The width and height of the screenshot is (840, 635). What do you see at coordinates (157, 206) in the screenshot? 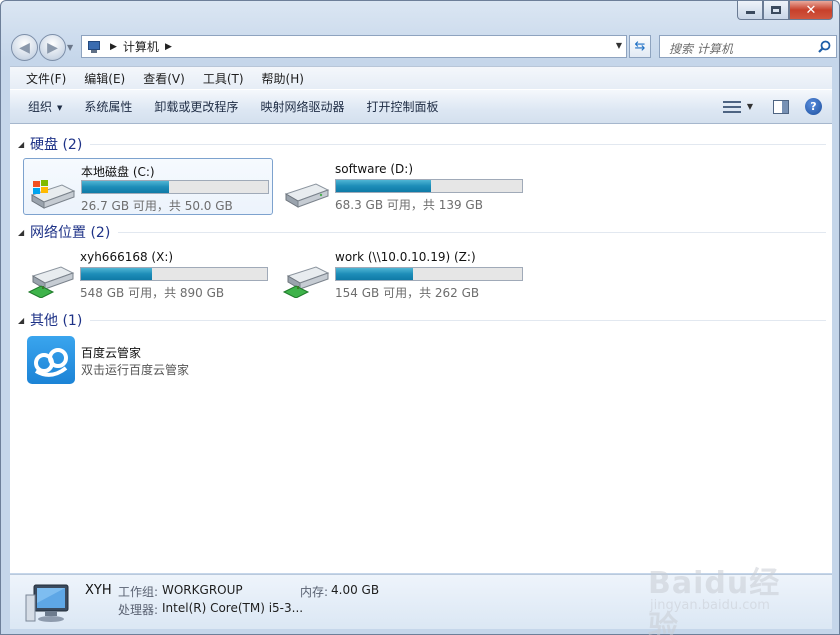
I see `drive-usage-text: 26.7 GB 可用，共 50.0 GB` at bounding box center [157, 206].